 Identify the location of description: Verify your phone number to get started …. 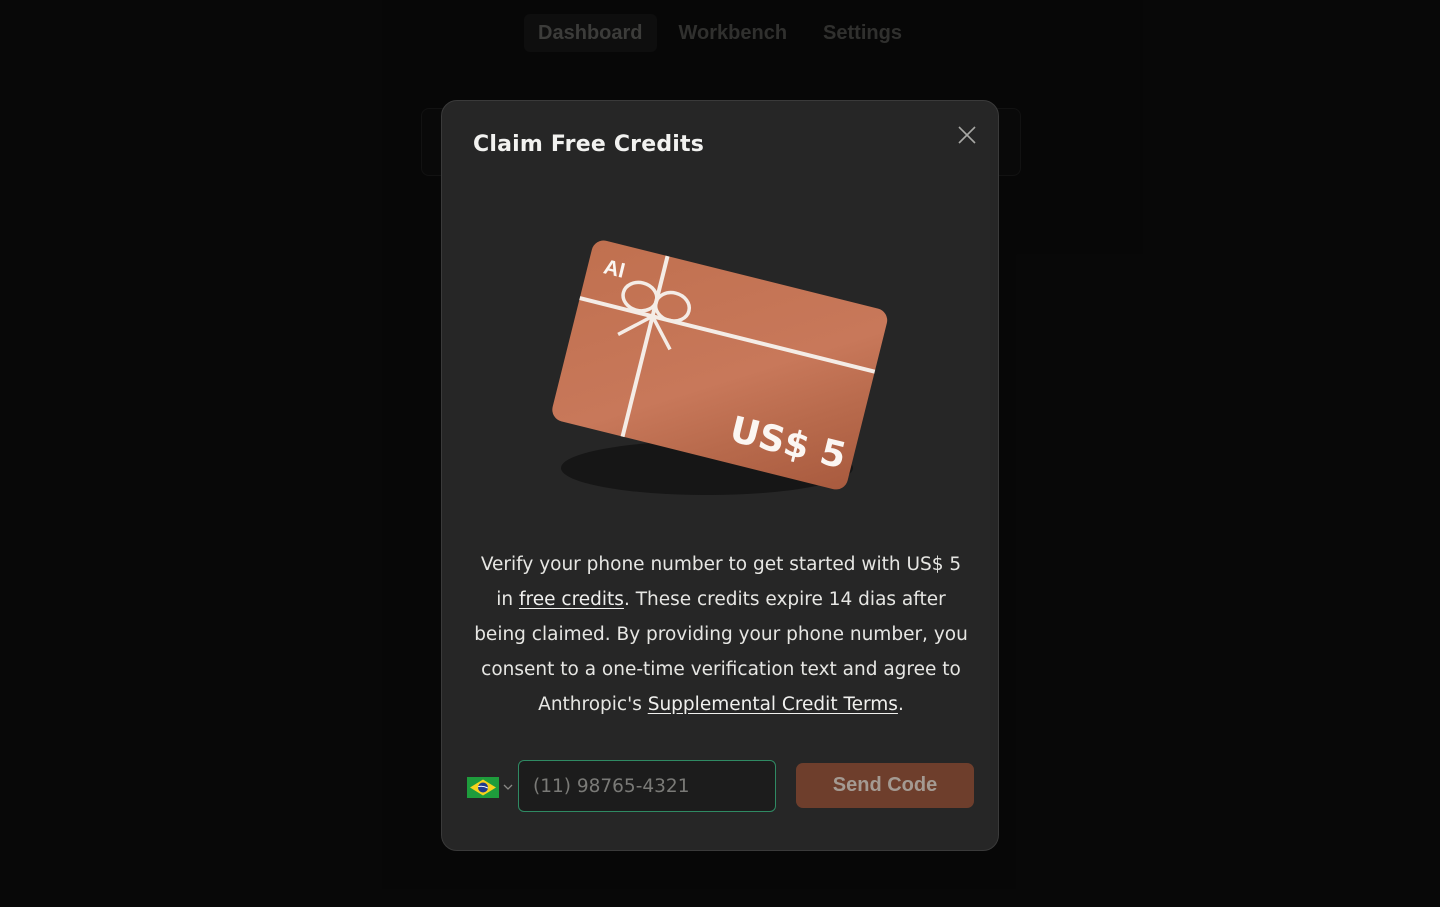
(721, 634).